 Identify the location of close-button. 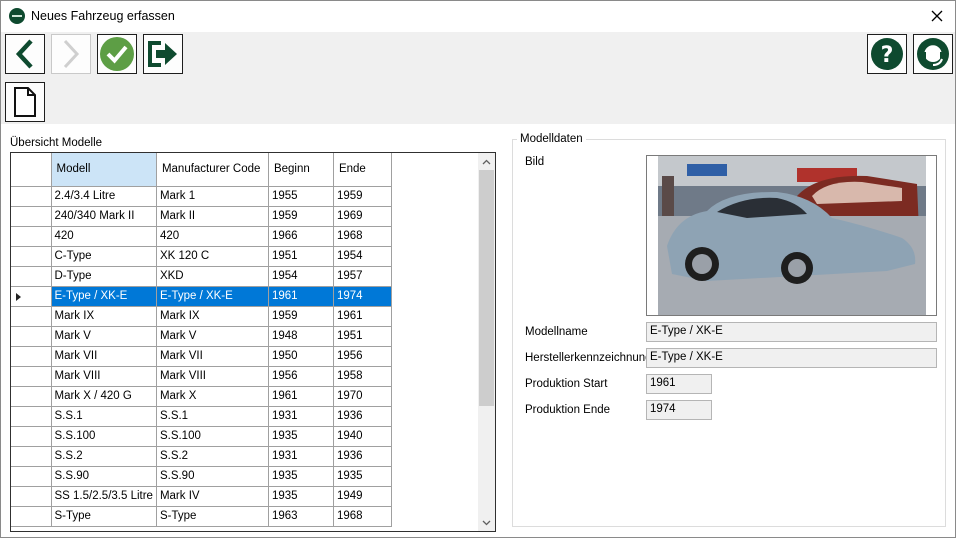
(937, 16).